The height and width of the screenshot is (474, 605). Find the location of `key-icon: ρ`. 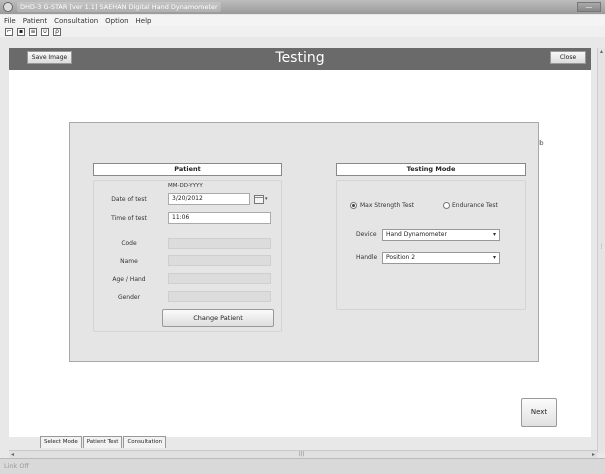

key-icon: ρ is located at coordinates (57, 31).